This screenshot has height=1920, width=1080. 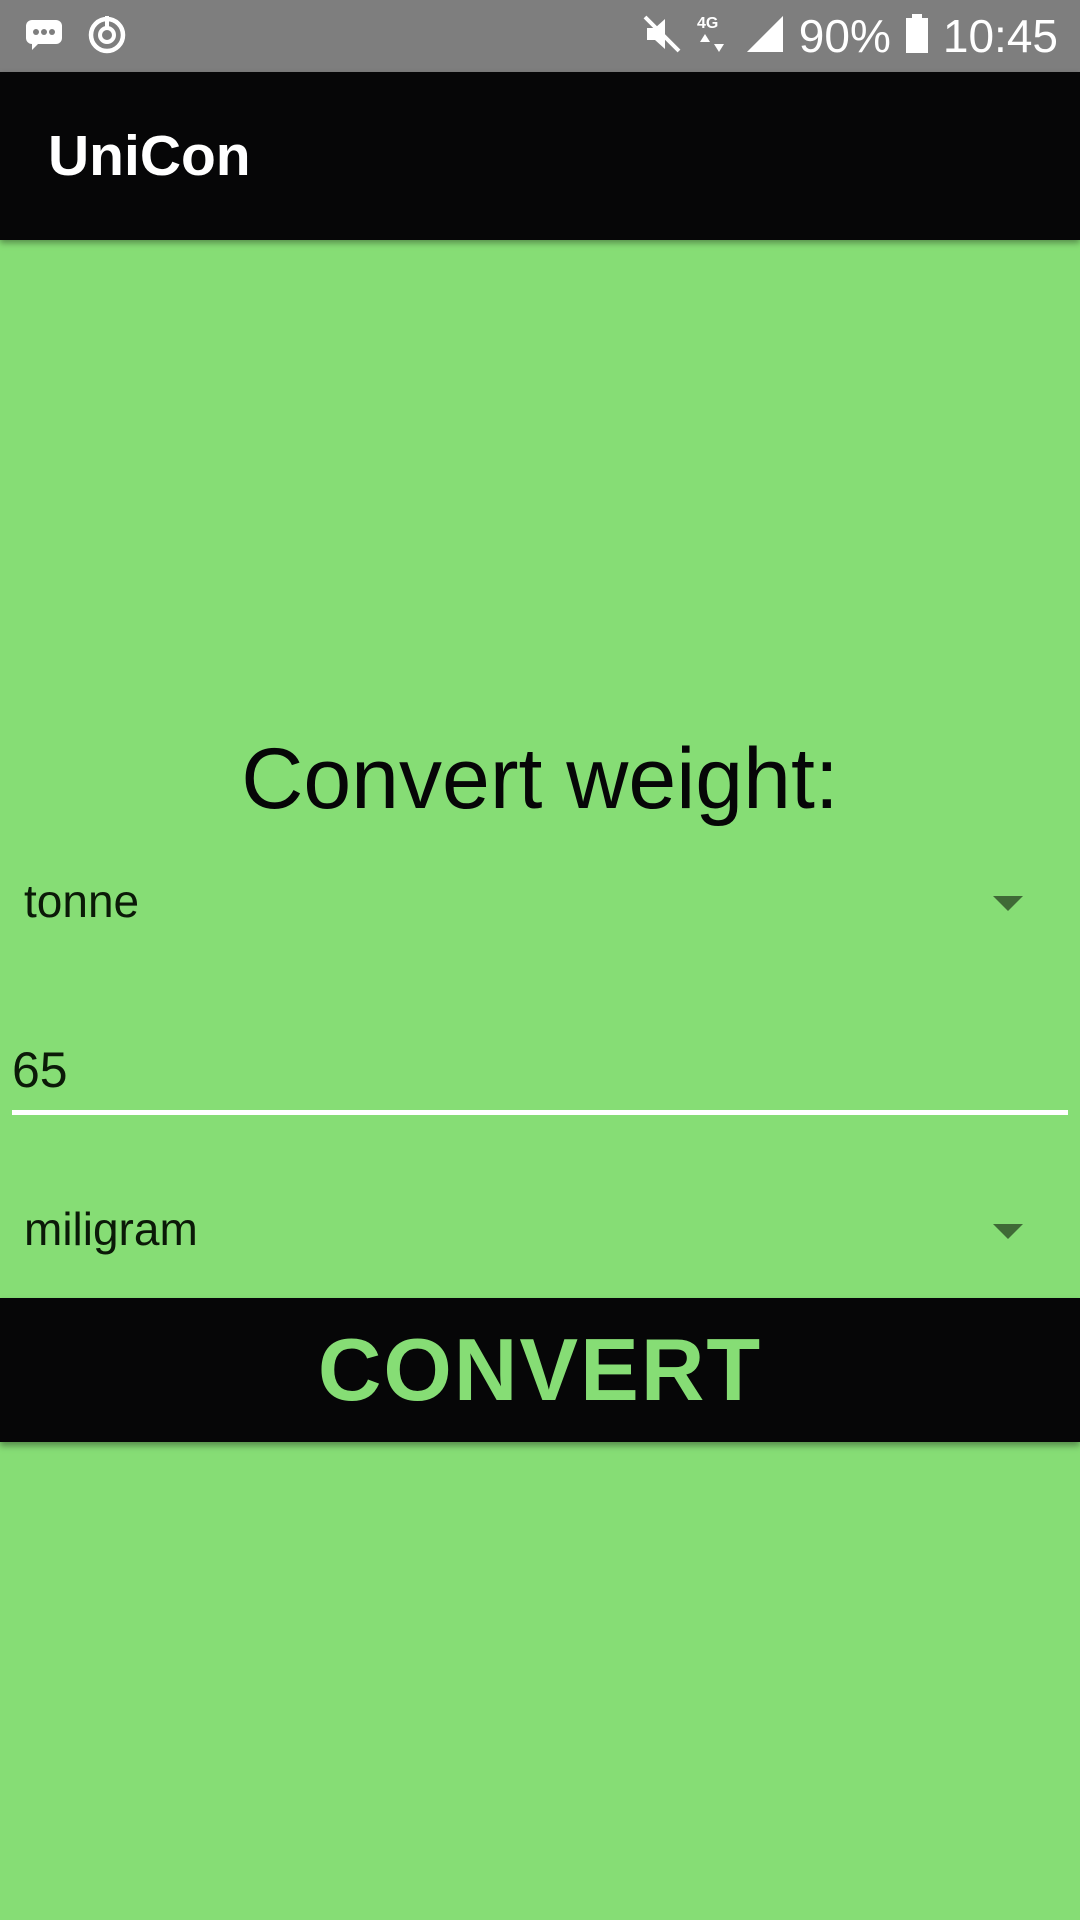 I want to click on to-unit-dropdown: miligram, so click(x=540, y=1233).